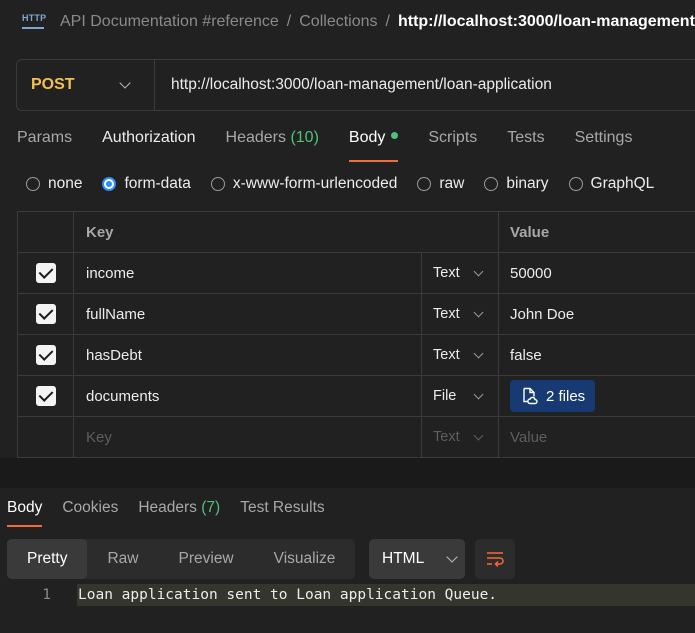  Describe the element at coordinates (373, 145) in the screenshot. I see `tab-body: Body` at that location.